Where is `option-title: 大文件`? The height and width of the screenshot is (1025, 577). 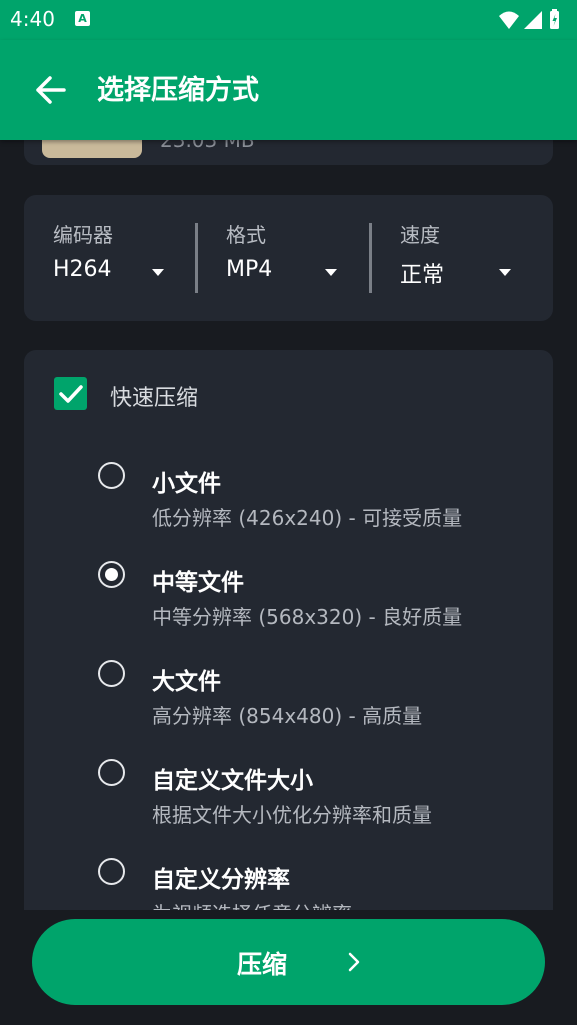
option-title: 大文件 is located at coordinates (186, 682).